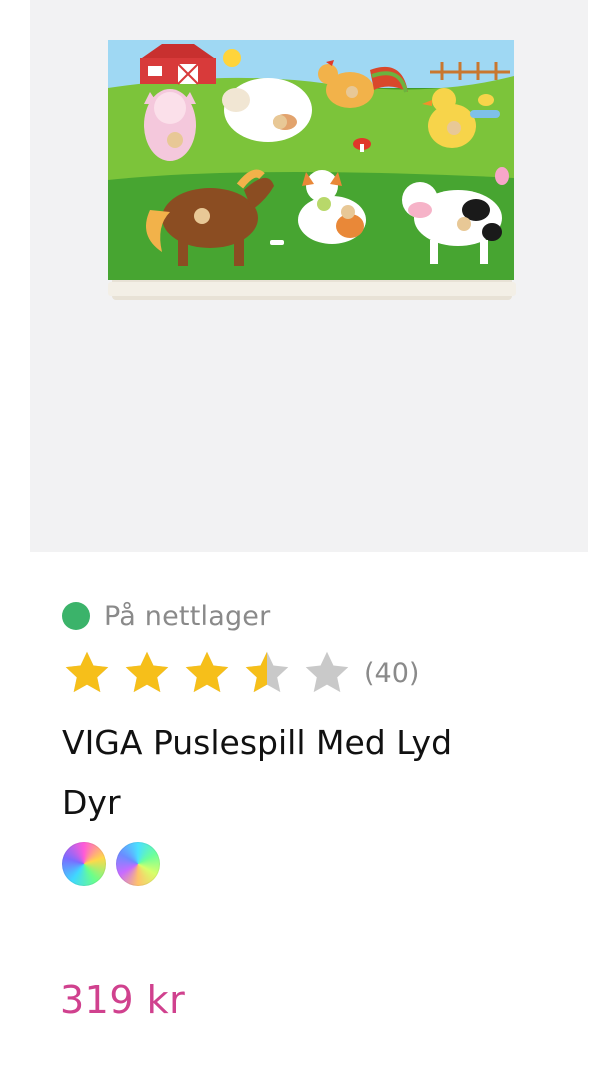 The width and height of the screenshot is (593, 1078). I want to click on product-title: VIGA Puslespill Med Lyd Dyr, so click(312, 773).